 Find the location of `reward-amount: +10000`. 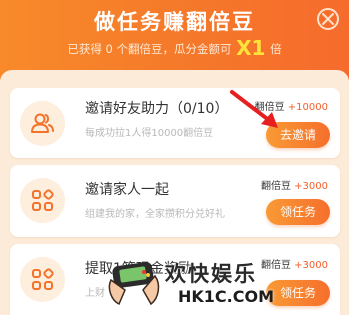

reward-amount: +10000 is located at coordinates (307, 107).